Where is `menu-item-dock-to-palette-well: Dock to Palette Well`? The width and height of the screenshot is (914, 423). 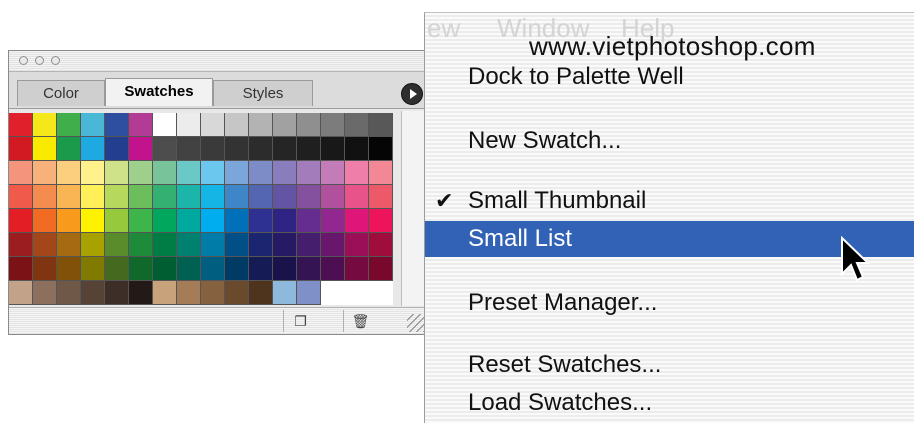 menu-item-dock-to-palette-well: Dock to Palette Well is located at coordinates (669, 77).